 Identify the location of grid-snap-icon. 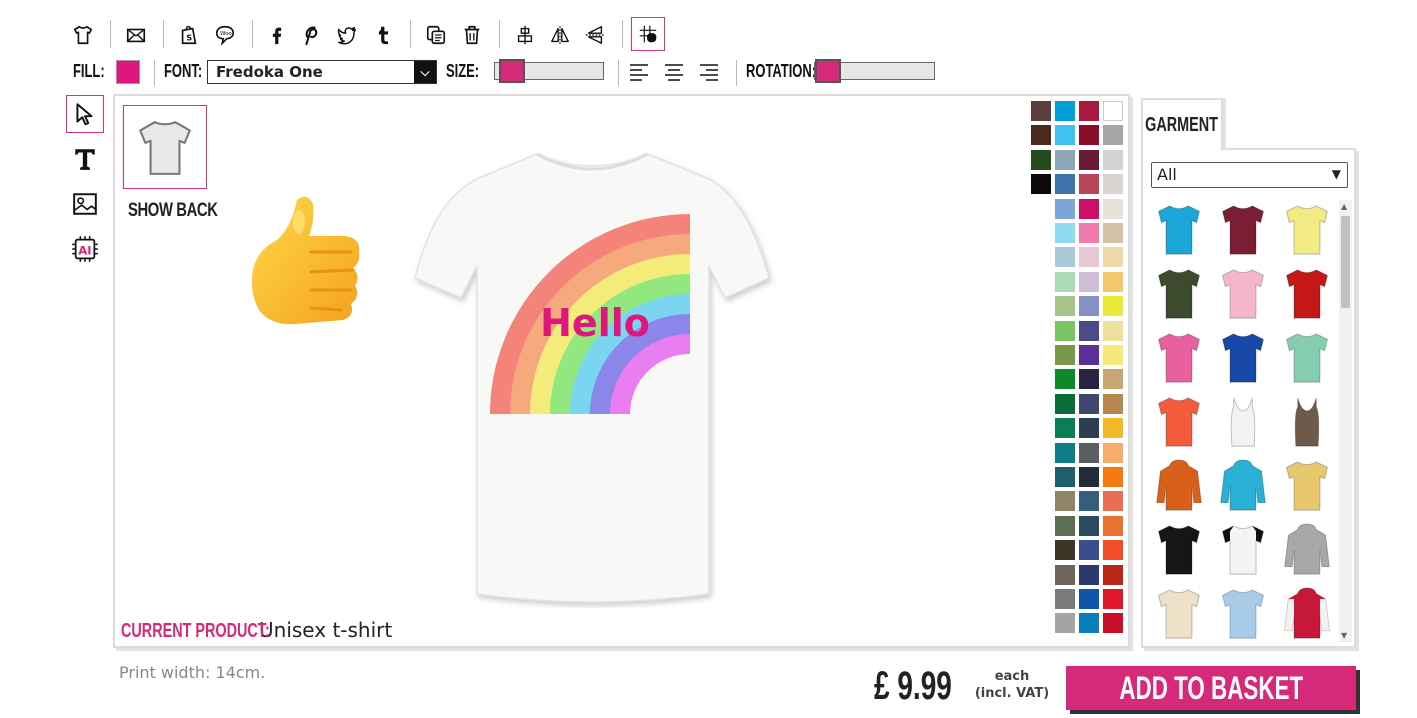
(648, 34).